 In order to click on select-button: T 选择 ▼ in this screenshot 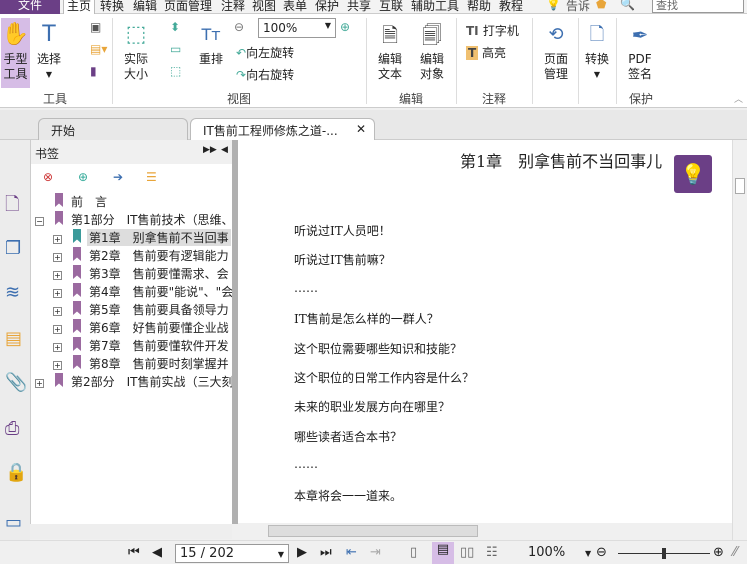, I will do `click(49, 50)`.